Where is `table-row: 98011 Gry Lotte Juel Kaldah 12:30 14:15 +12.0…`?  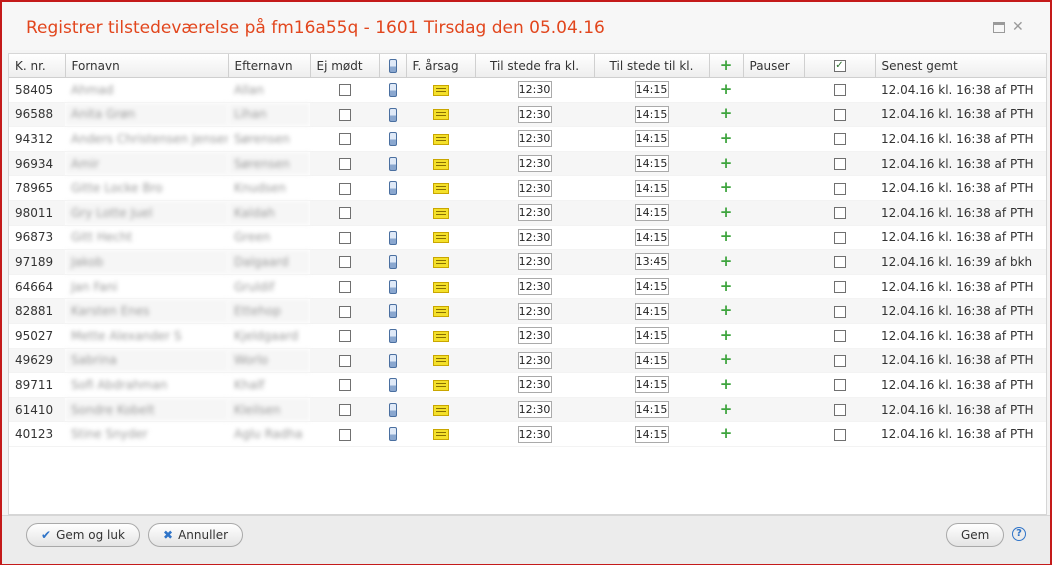
table-row: 98011 Gry Lotte Juel Kaldah 12:30 14:15 +12.0… is located at coordinates (527, 213).